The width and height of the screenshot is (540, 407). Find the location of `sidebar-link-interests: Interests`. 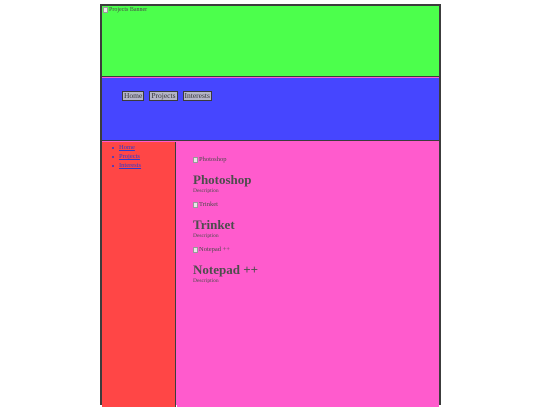

sidebar-link-interests: Interests is located at coordinates (130, 165).